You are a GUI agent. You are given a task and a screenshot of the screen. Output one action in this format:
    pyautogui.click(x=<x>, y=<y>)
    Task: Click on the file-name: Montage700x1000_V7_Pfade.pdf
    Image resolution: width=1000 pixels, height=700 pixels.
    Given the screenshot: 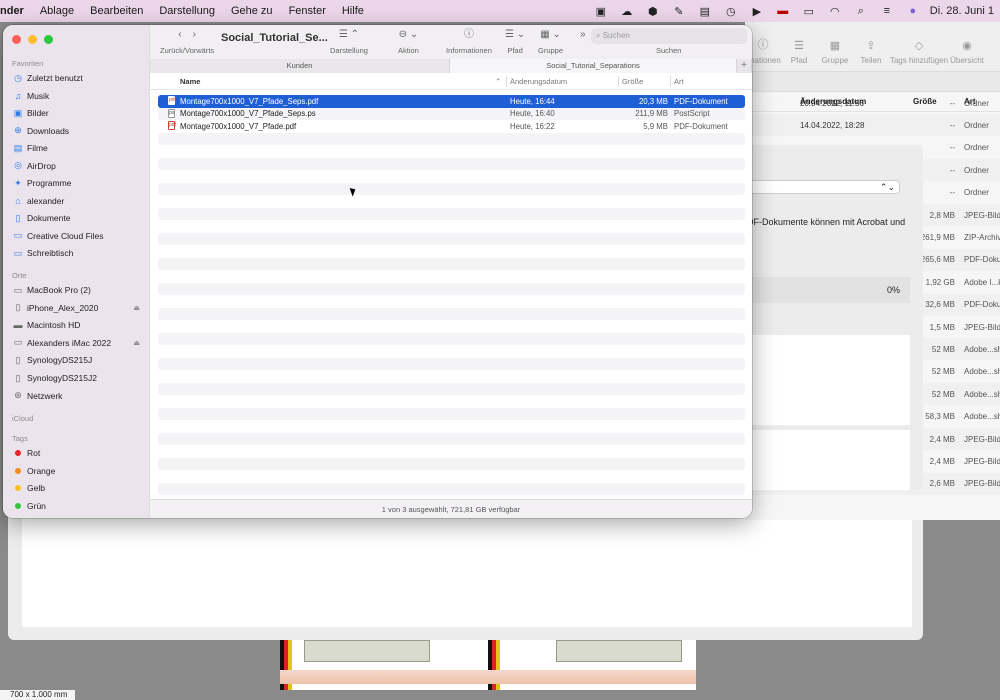 What is the action you would take?
    pyautogui.click(x=238, y=126)
    